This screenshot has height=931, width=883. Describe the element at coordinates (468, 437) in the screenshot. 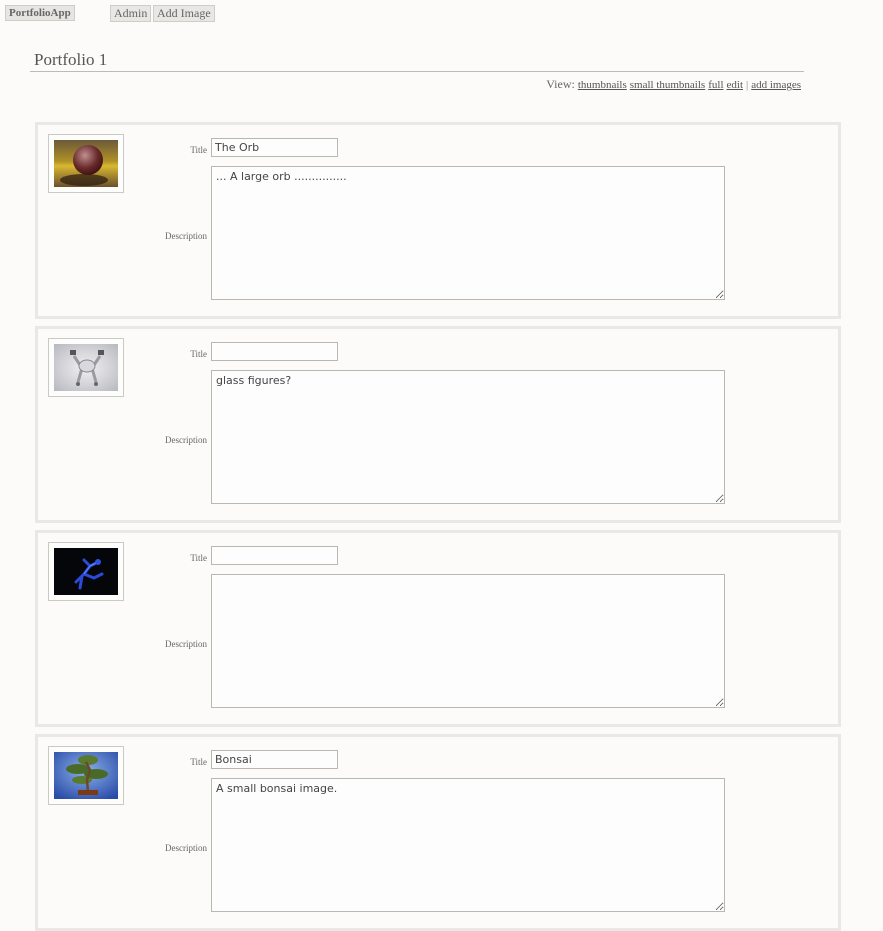

I see `description-textarea: glass figures?` at that location.